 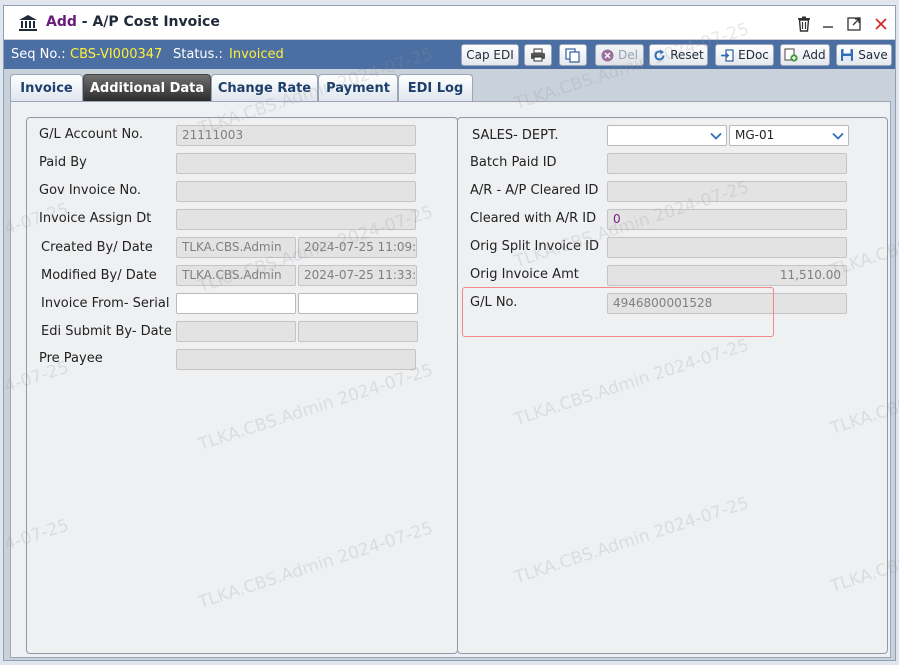 I want to click on status-label: Status.:, so click(x=198, y=54).